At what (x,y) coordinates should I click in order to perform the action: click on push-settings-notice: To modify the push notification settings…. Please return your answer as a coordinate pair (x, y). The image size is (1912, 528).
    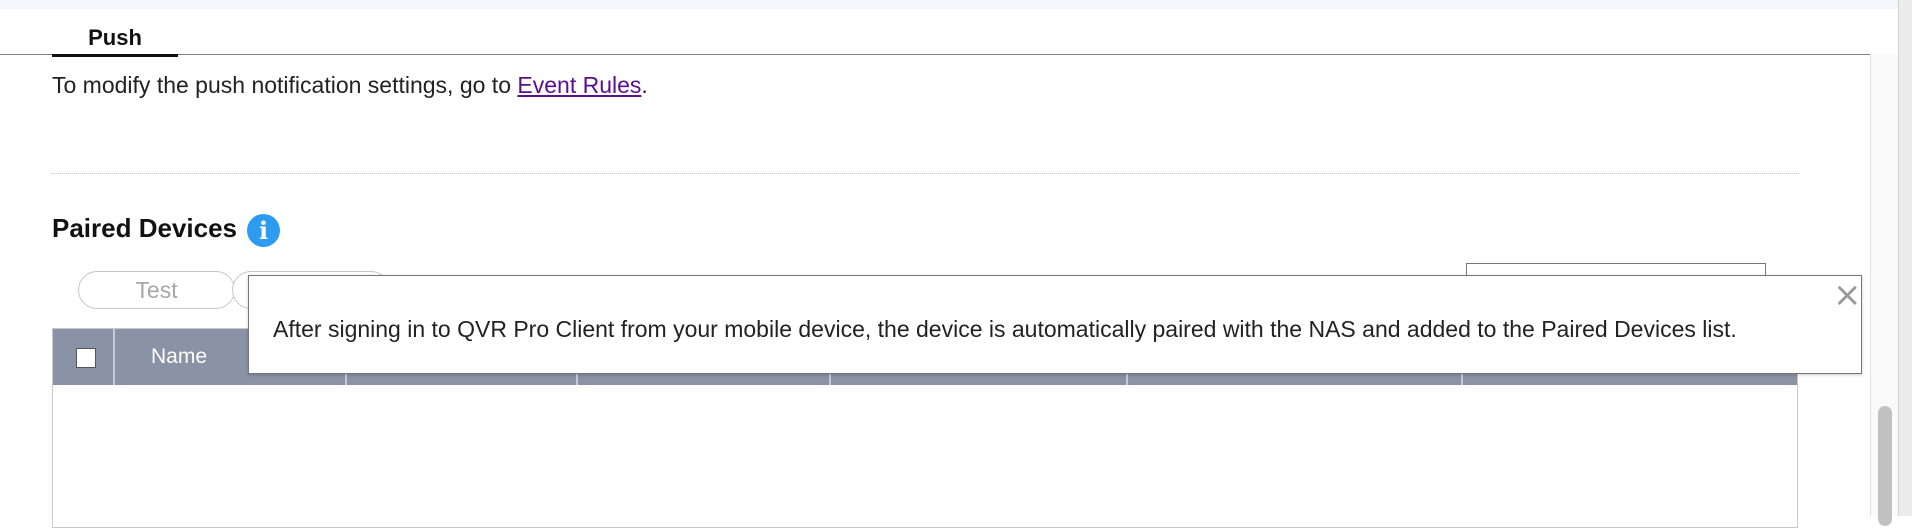
    Looking at the image, I should click on (350, 85).